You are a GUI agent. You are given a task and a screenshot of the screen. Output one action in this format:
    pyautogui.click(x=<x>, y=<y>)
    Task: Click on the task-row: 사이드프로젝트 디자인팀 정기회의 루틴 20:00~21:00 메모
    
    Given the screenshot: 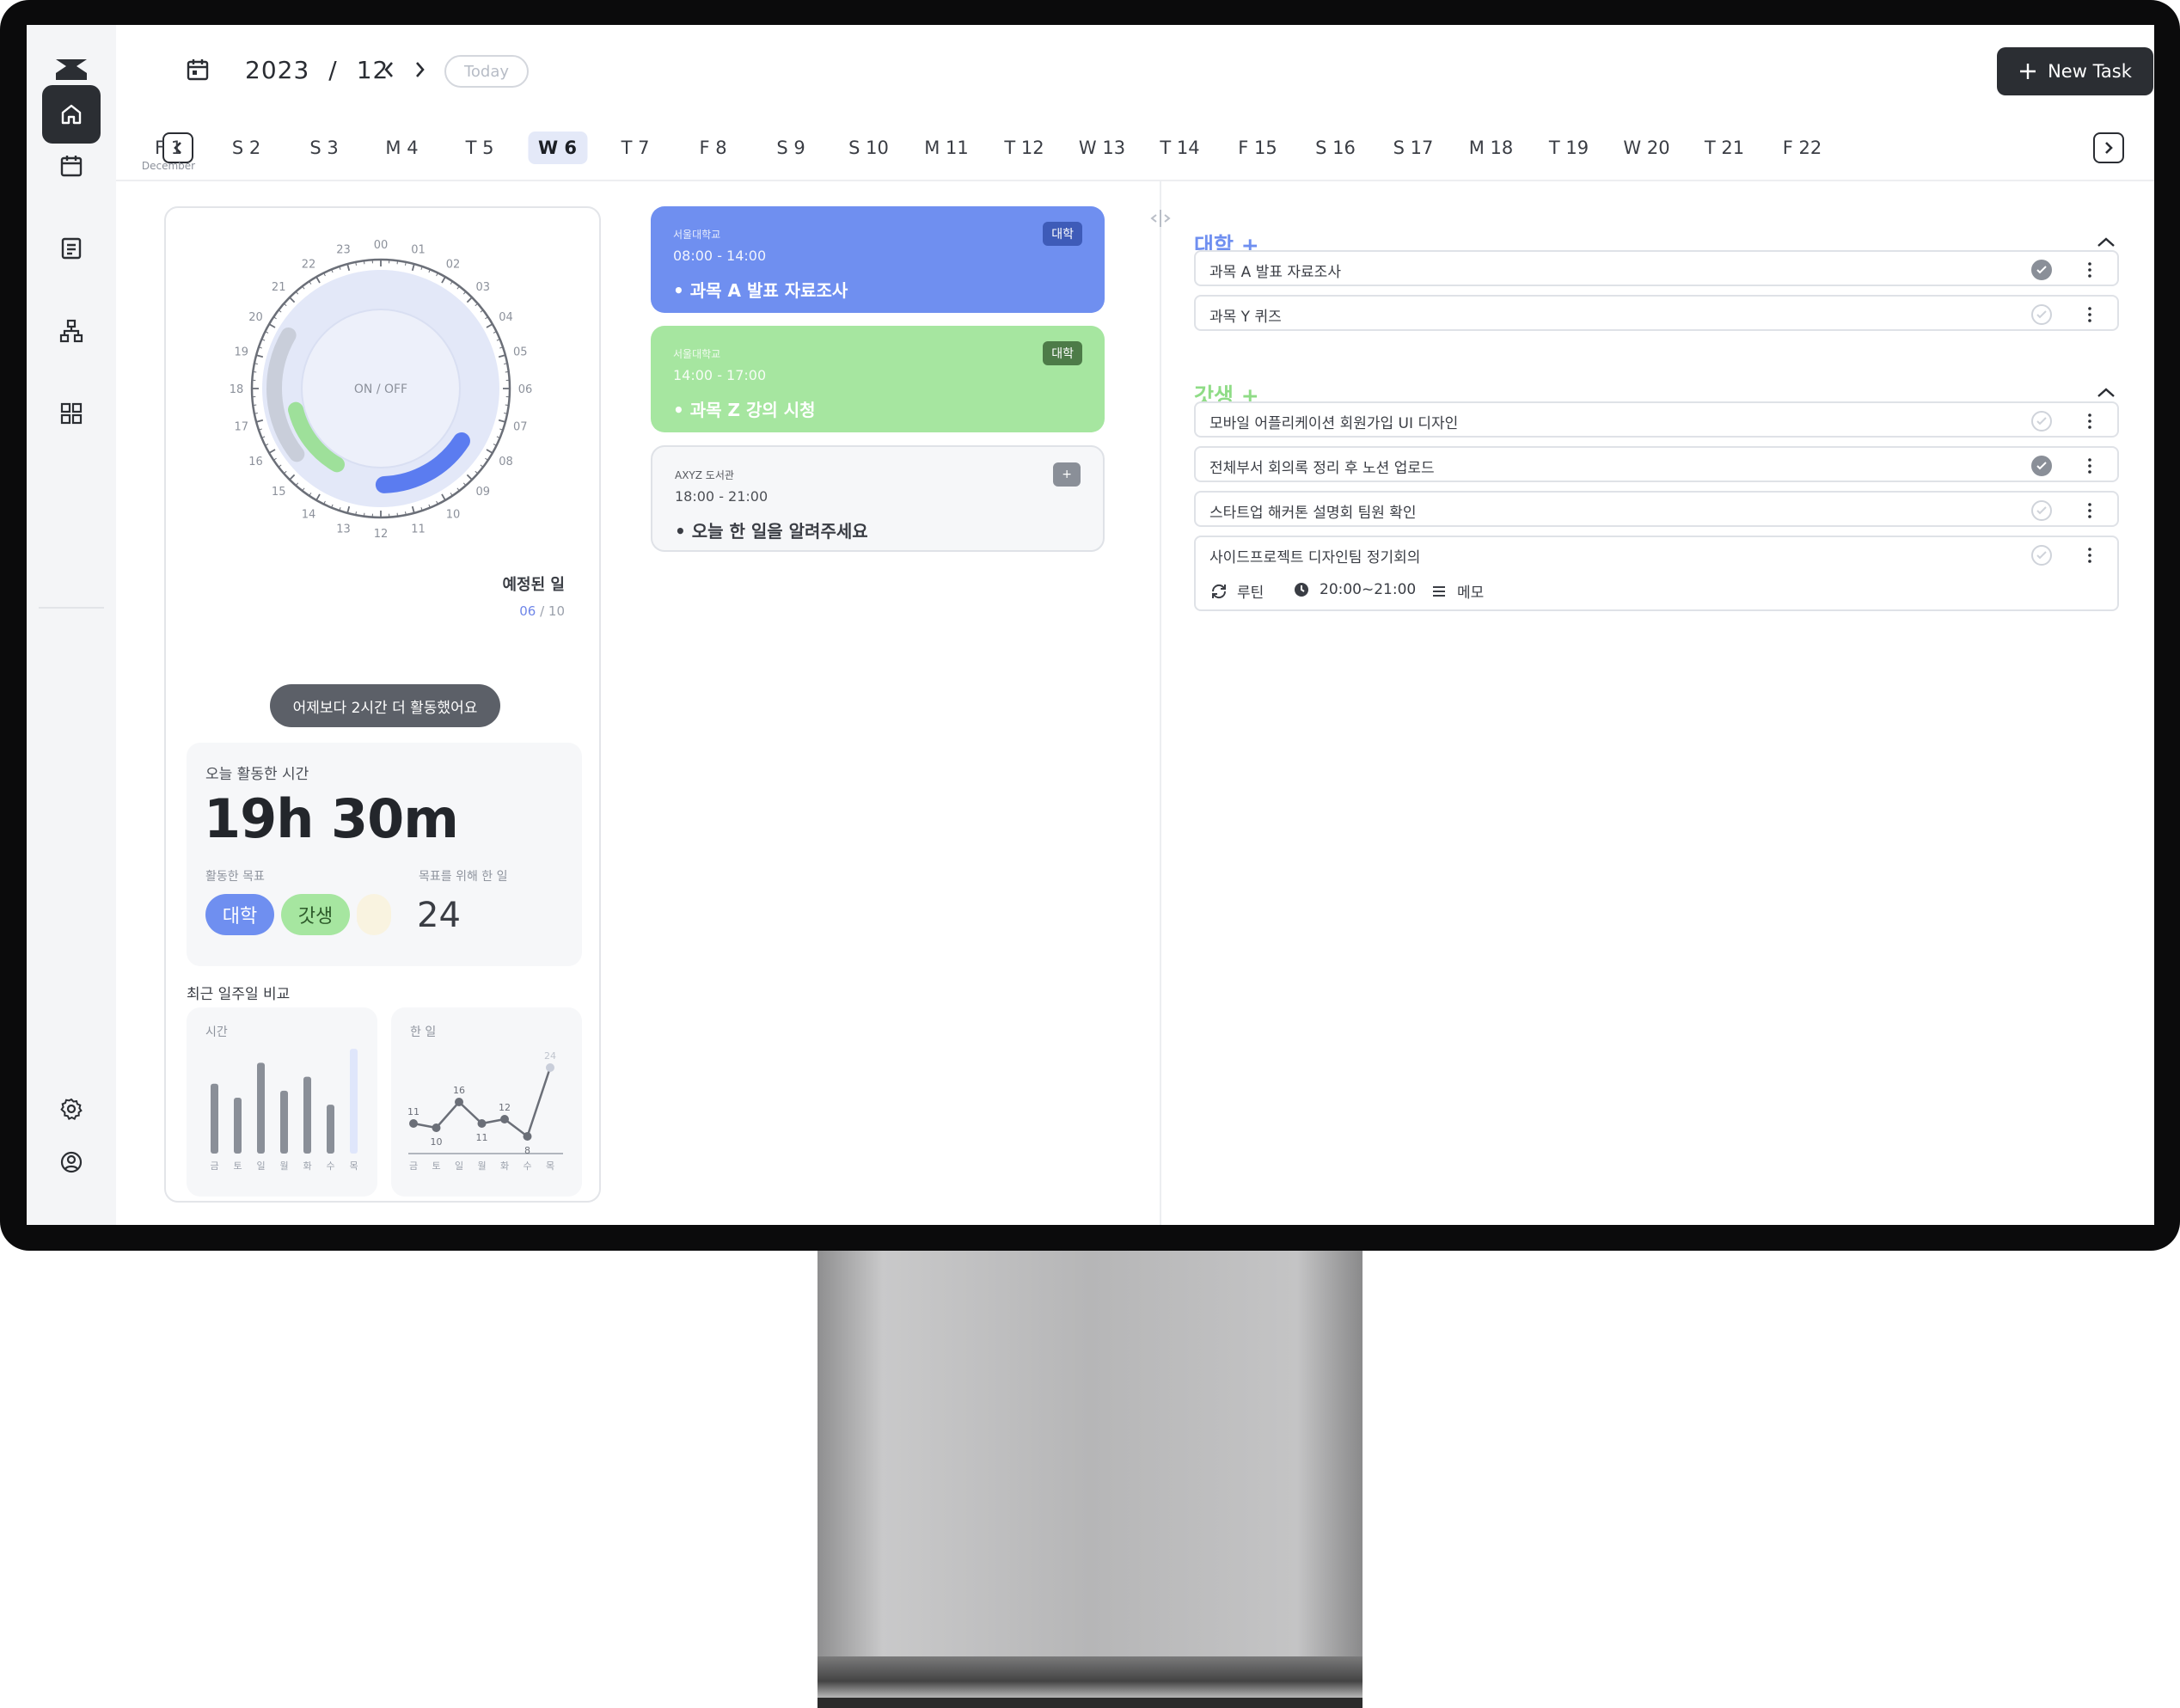 What is the action you would take?
    pyautogui.click(x=1656, y=573)
    